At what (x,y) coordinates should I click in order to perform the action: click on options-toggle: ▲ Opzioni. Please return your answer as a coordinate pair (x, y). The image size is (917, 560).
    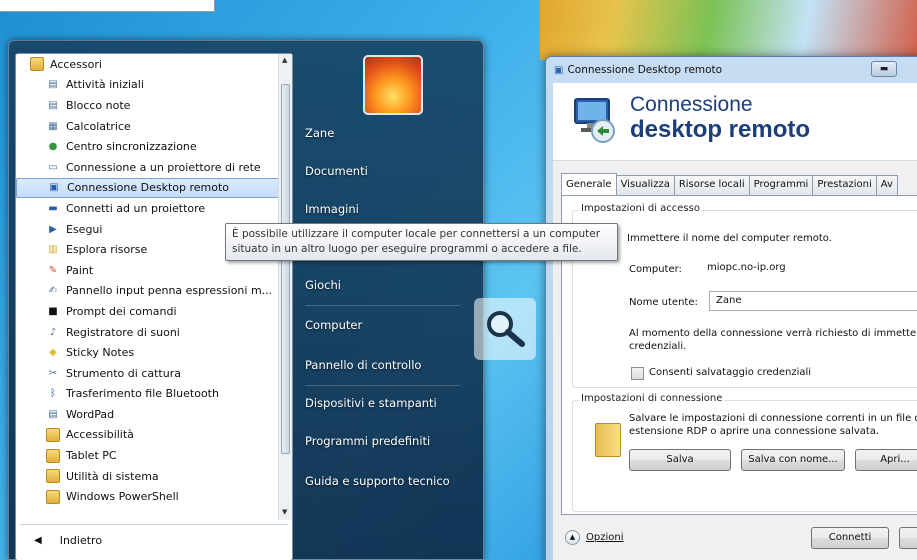
    Looking at the image, I should click on (594, 537).